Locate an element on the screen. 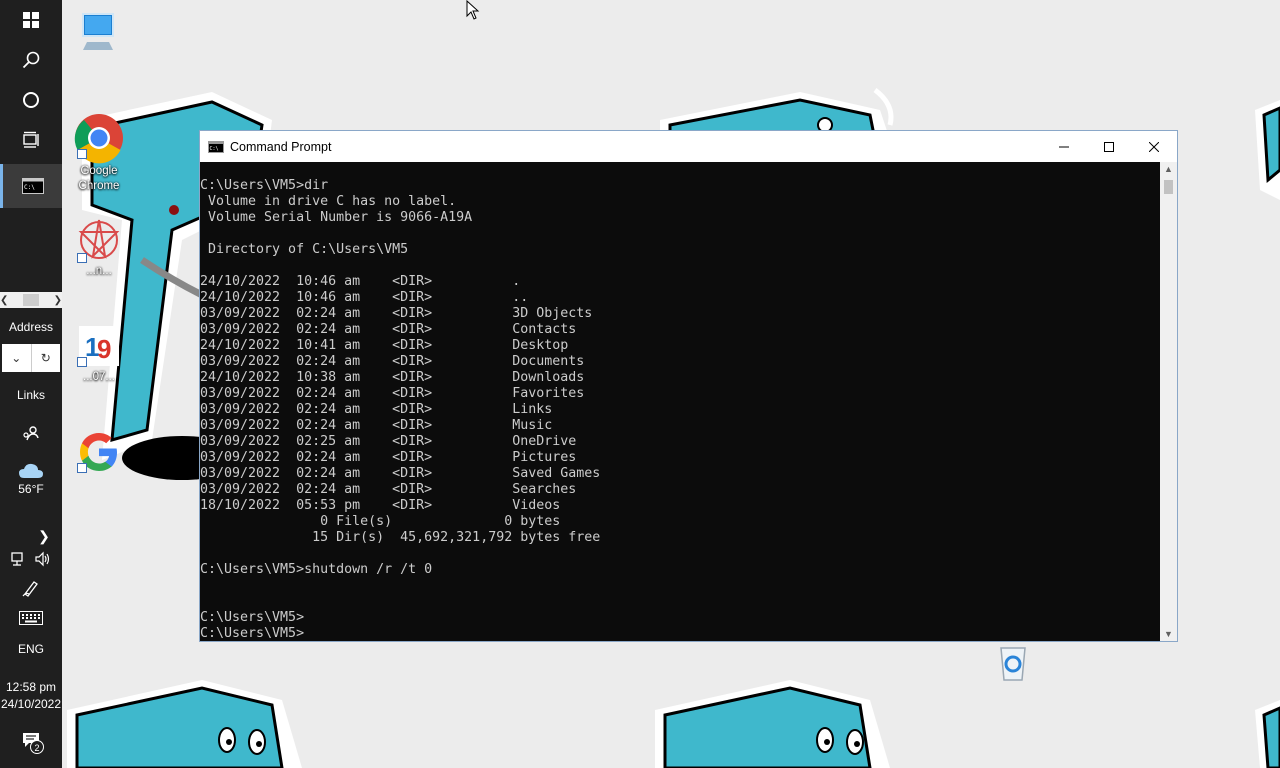 This screenshot has height=768, width=1280. touch-keyboard-button is located at coordinates (31, 618).